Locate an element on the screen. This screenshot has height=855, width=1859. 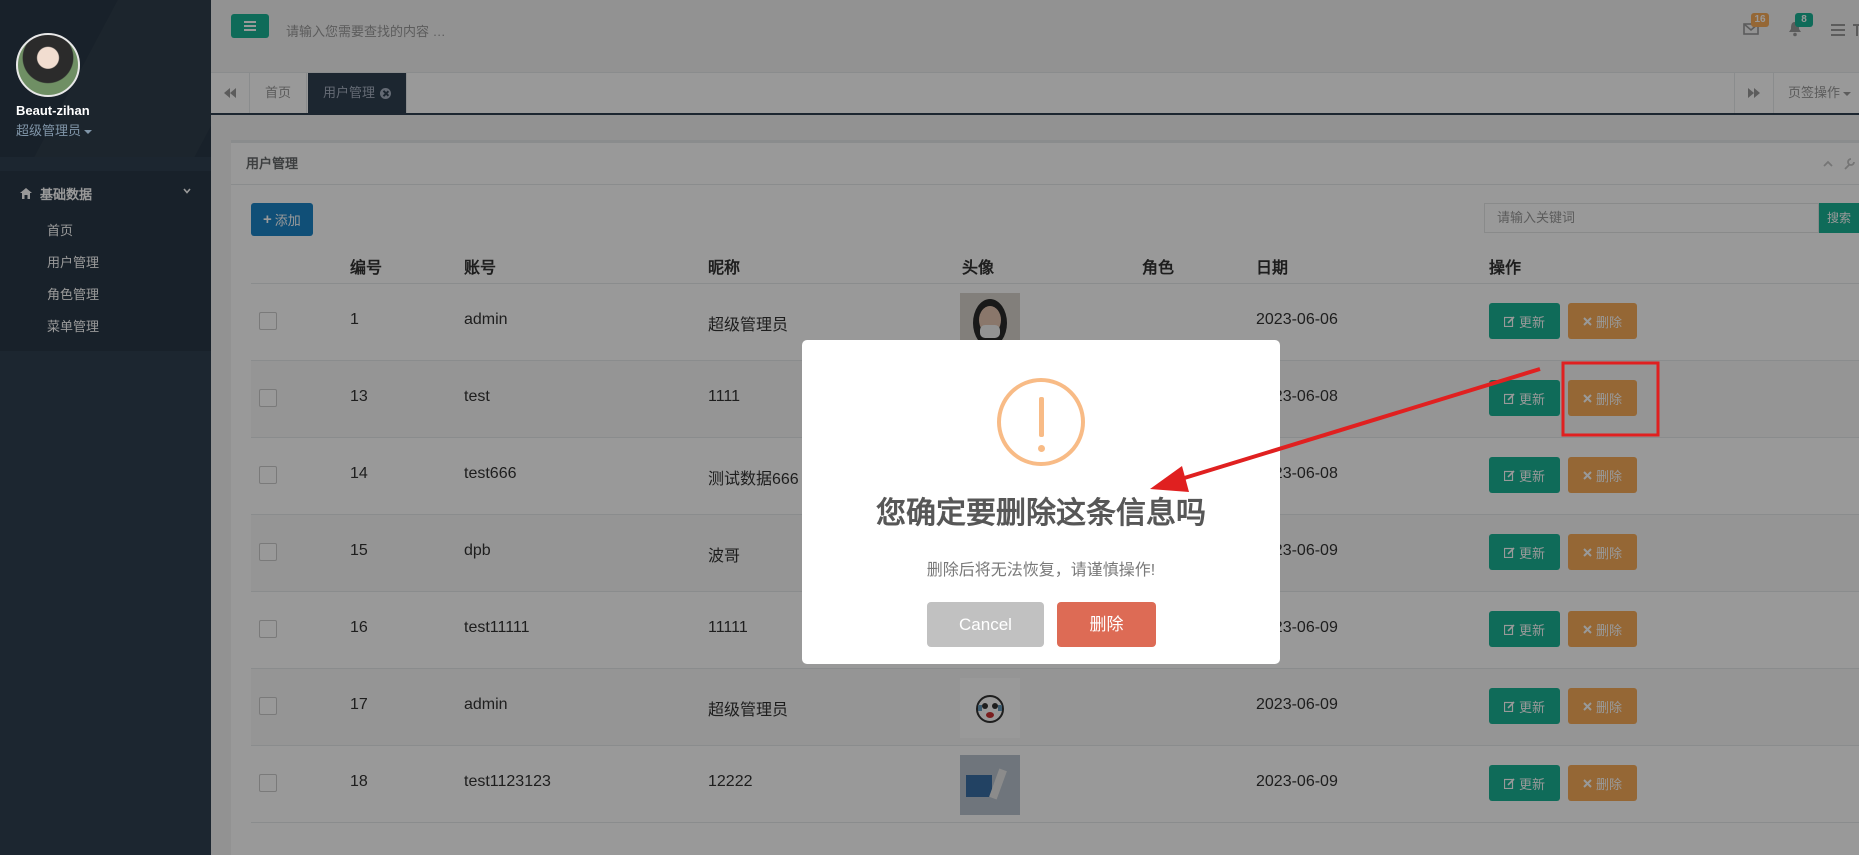
dialog-text: 删除后将无法恢复，请谨慎操作! is located at coordinates (1041, 570).